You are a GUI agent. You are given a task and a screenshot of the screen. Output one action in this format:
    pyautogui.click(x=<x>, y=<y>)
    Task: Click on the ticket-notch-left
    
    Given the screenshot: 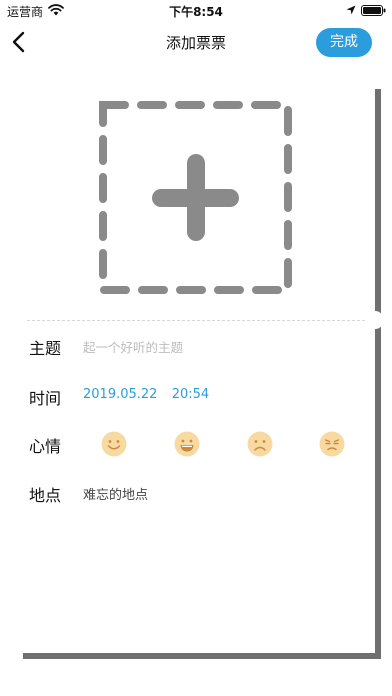 What is the action you would take?
    pyautogui.click(x=17, y=320)
    